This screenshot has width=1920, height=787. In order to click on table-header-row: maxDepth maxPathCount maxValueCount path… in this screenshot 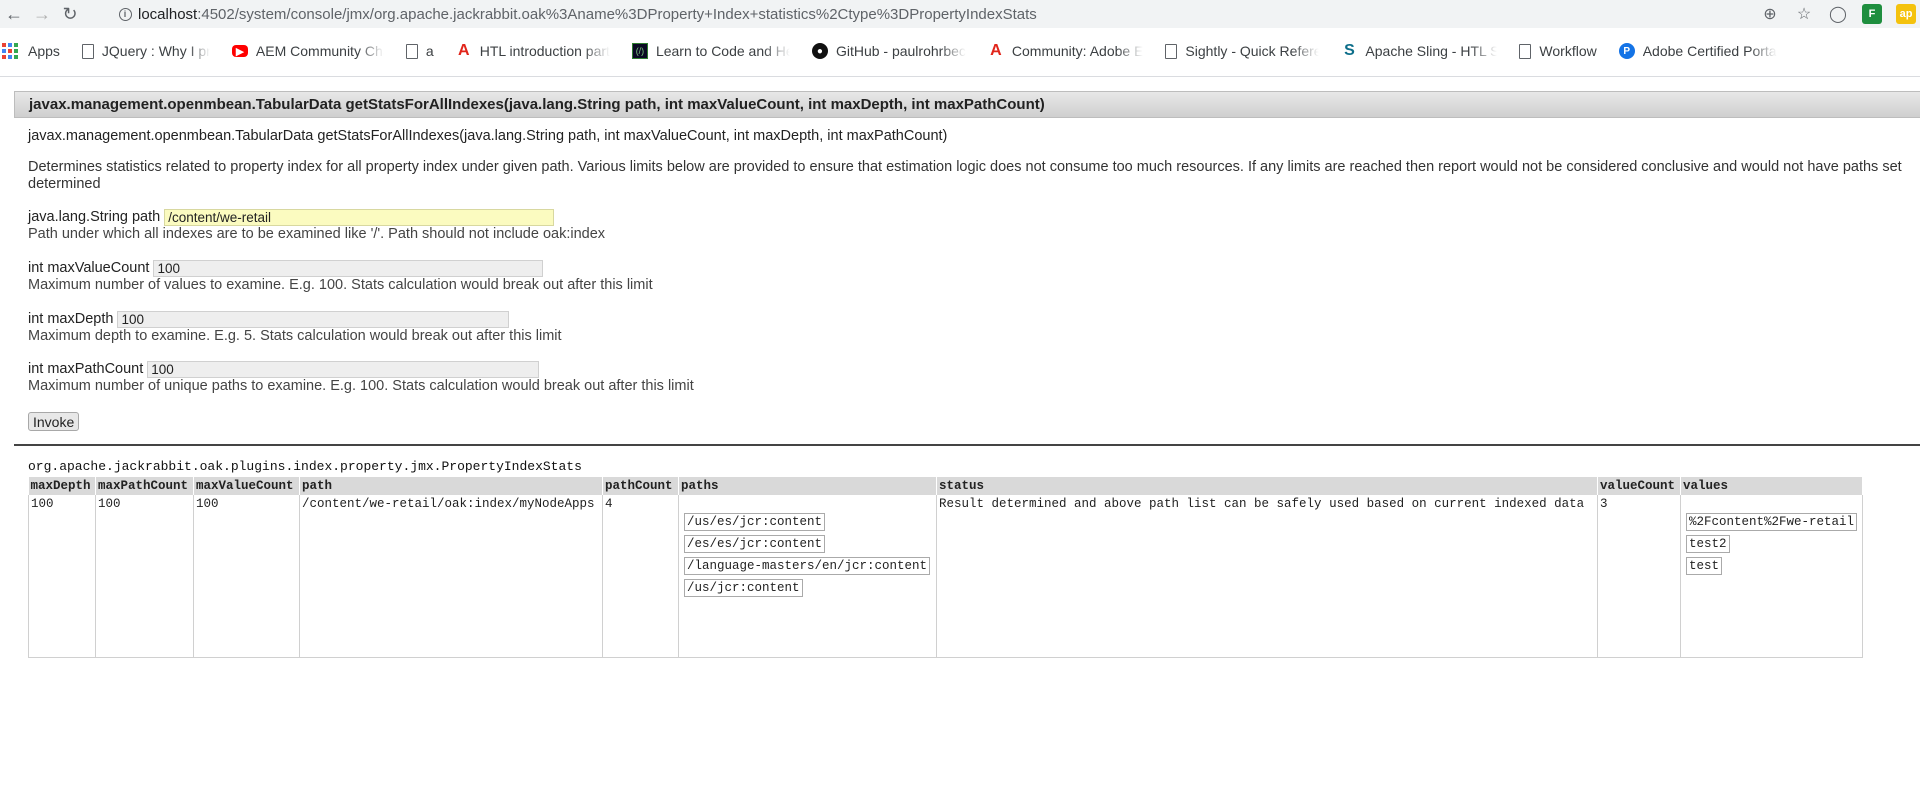, I will do `click(945, 486)`.